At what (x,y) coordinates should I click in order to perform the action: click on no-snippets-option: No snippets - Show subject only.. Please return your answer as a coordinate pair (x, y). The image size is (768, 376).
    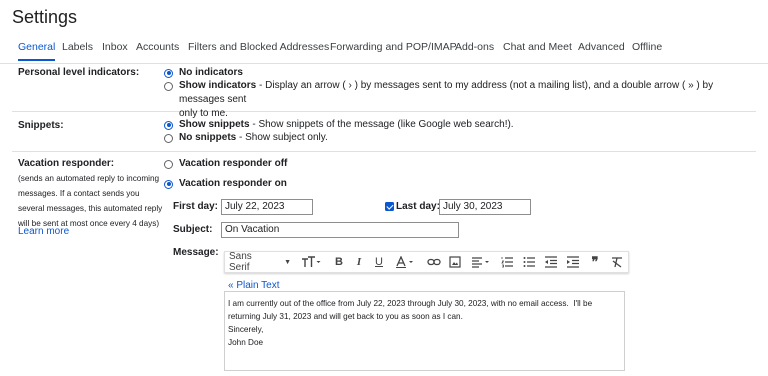
    Looking at the image, I should click on (246, 138).